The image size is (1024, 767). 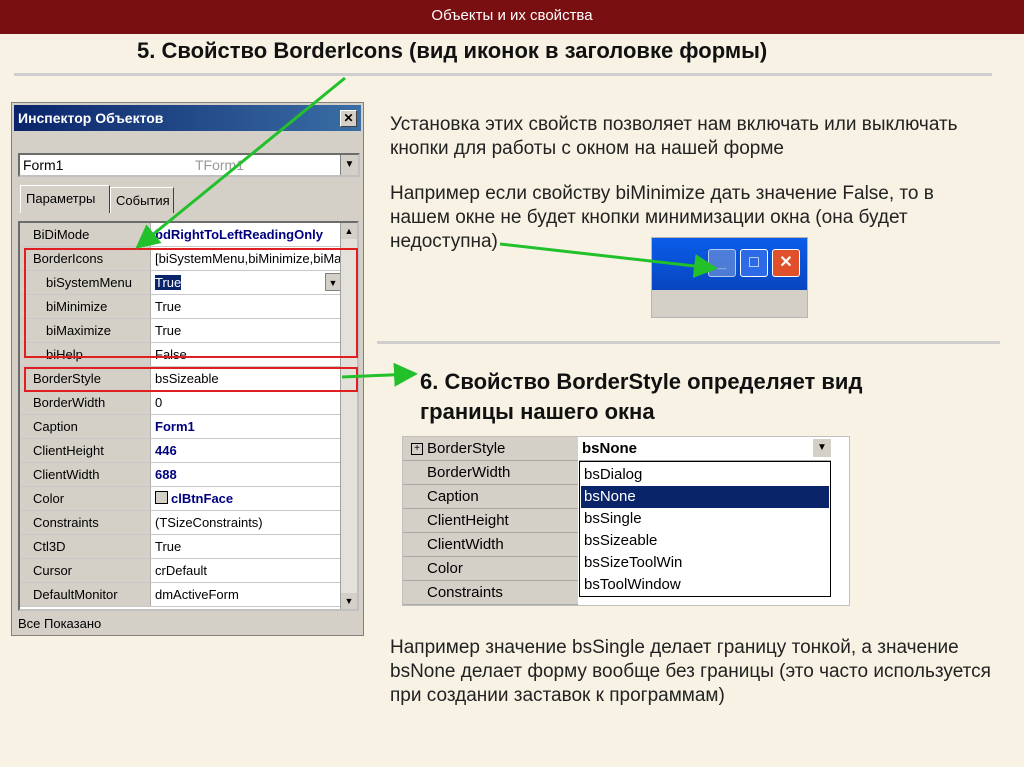 What do you see at coordinates (379, 374) in the screenshot?
I see `arrow-to-border-style` at bounding box center [379, 374].